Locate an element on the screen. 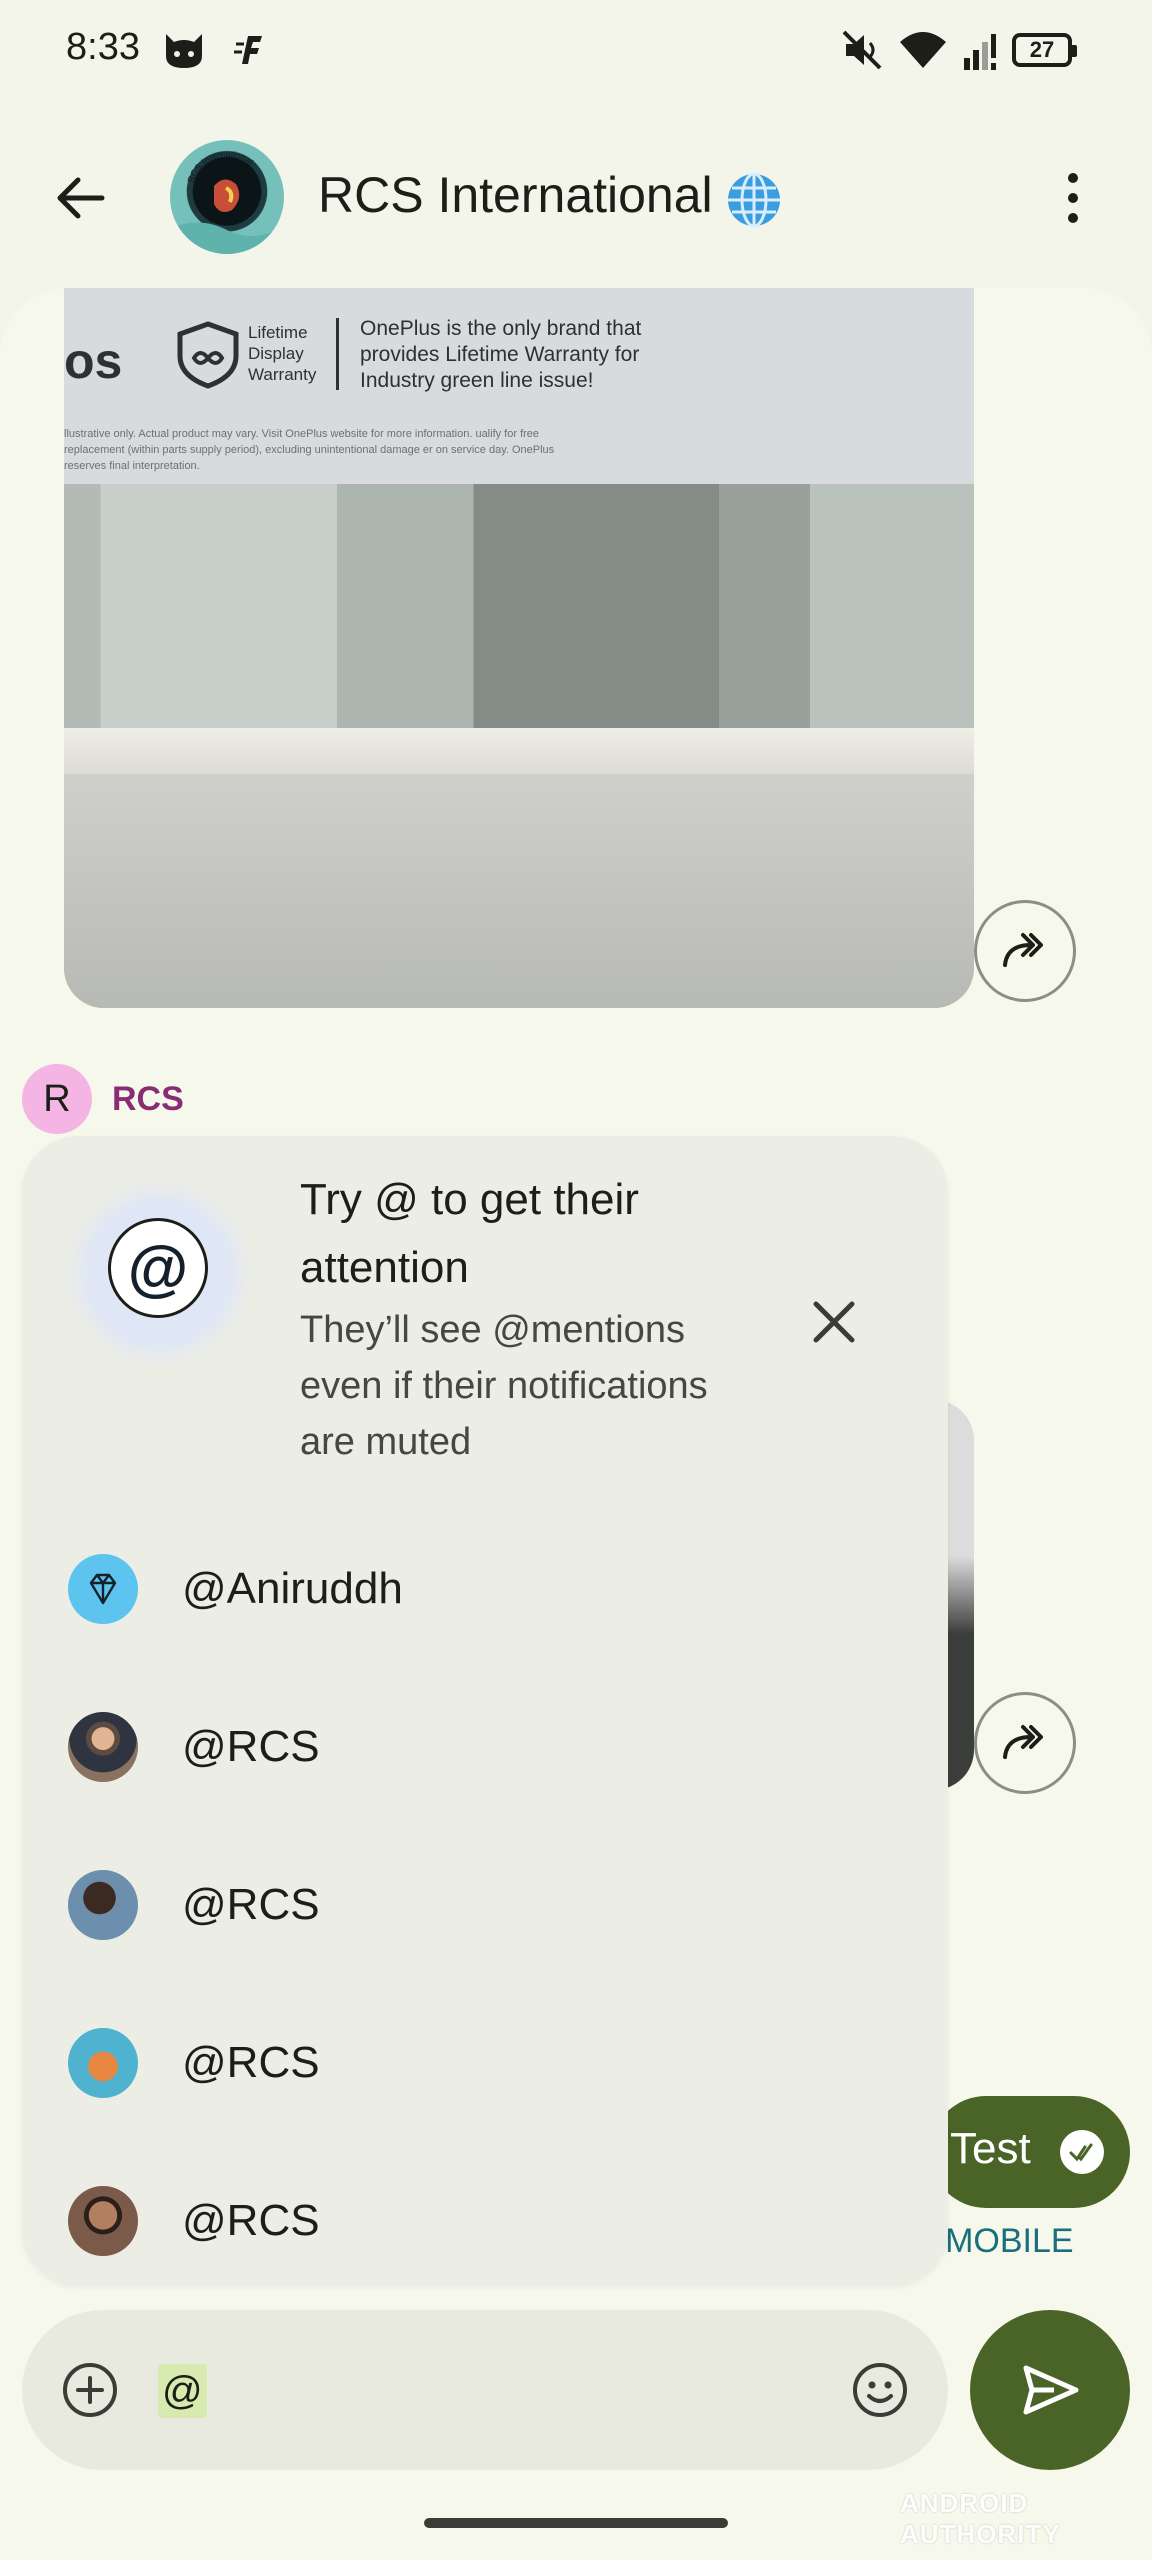 Image resolution: width=1152 pixels, height=2560 pixels. send-icon is located at coordinates (1051, 2390).